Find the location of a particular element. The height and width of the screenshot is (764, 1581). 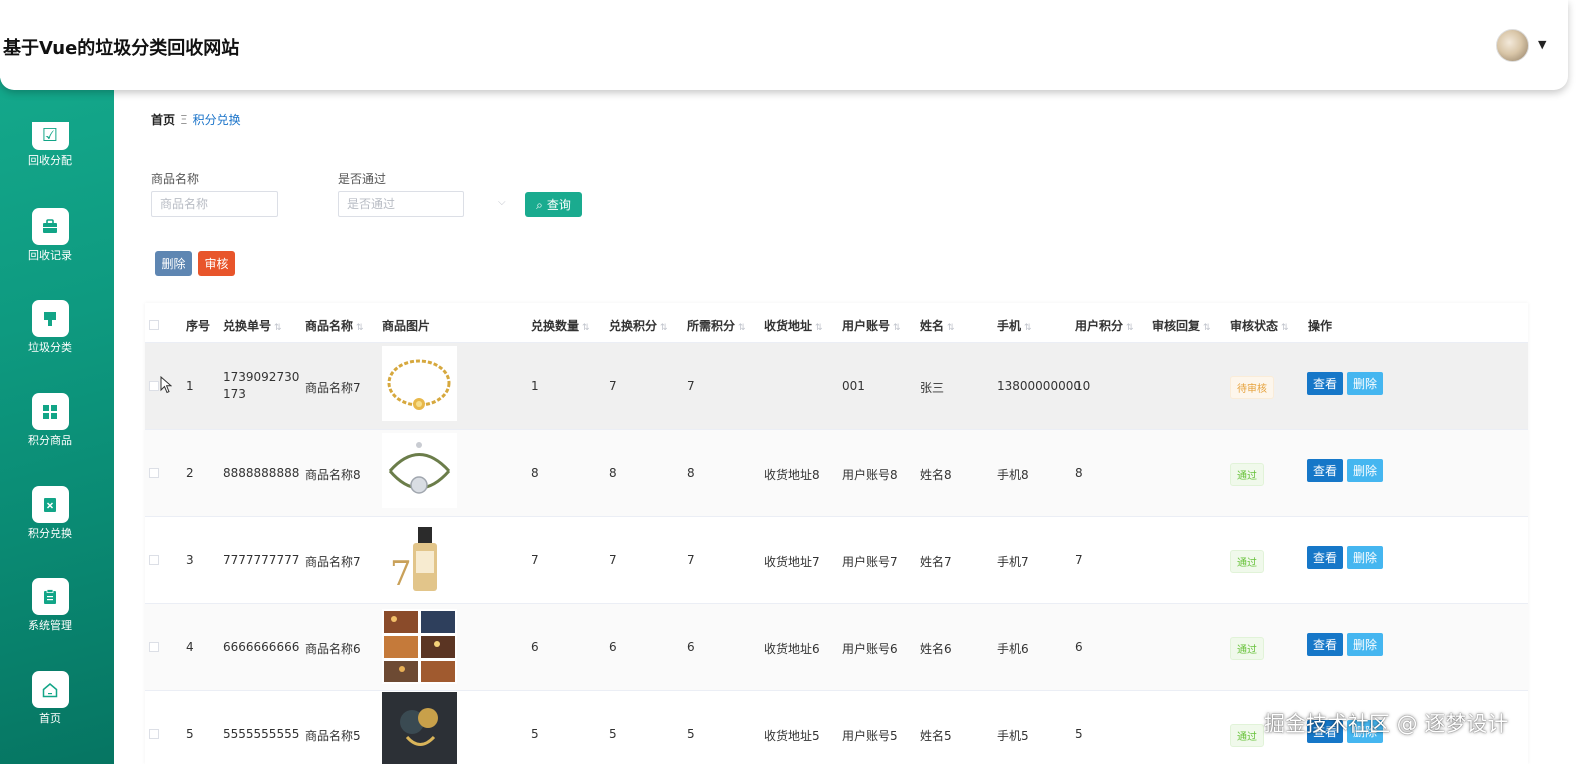

col-phone: 手机 ⇅ is located at coordinates (1014, 325).